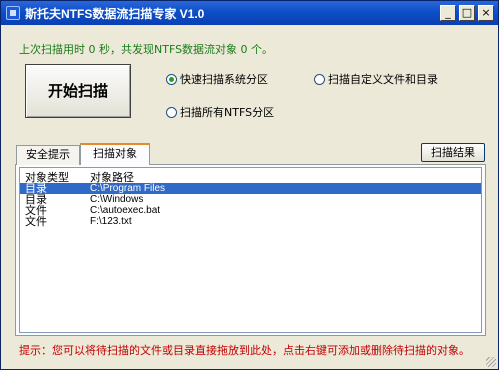  What do you see at coordinates (250, 188) in the screenshot?
I see `list-row: 目录 C:\Program Files` at bounding box center [250, 188].